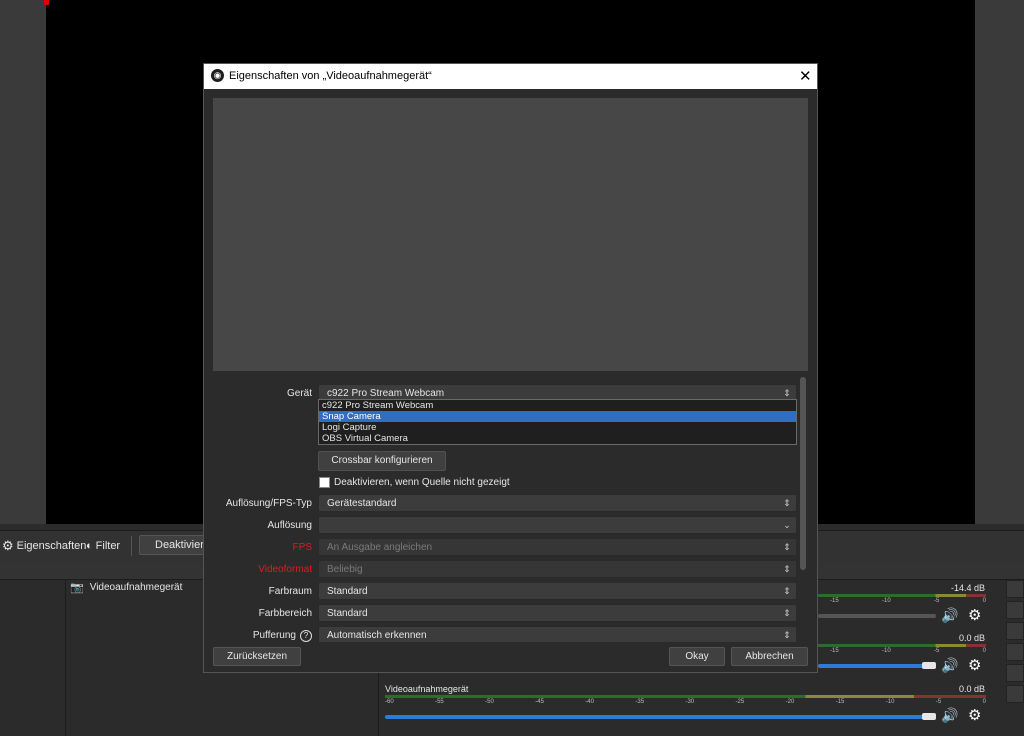  Describe the element at coordinates (285, 569) in the screenshot. I see `videoformat-label: Videoformat` at that location.